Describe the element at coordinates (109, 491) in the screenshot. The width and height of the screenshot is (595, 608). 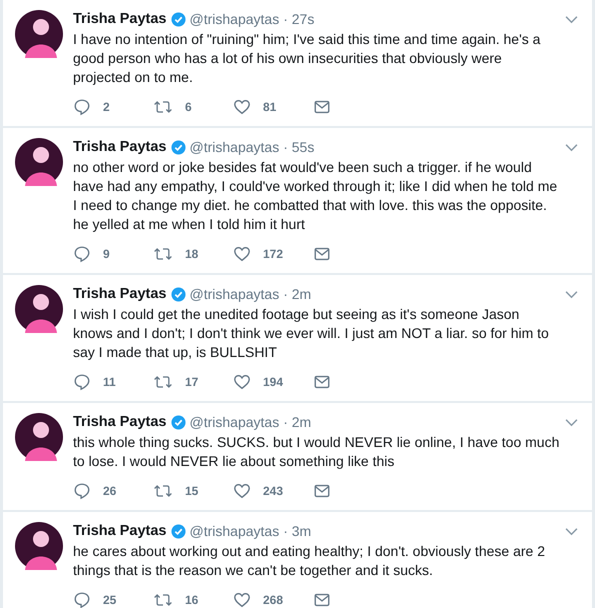
I see `reply-count: 26` at that location.